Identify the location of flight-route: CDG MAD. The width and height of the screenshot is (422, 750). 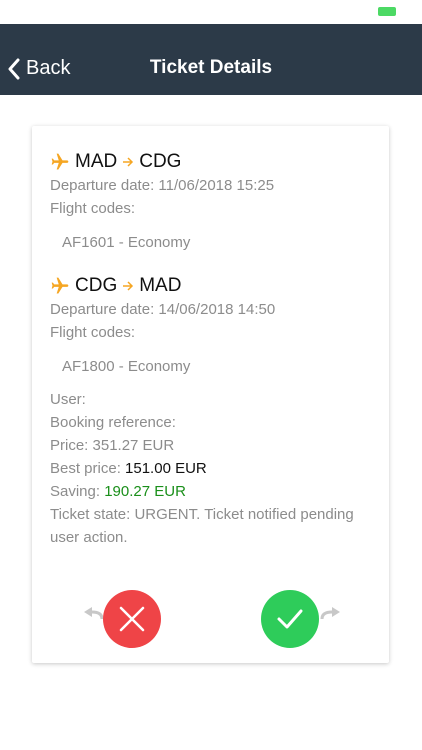
(210, 286).